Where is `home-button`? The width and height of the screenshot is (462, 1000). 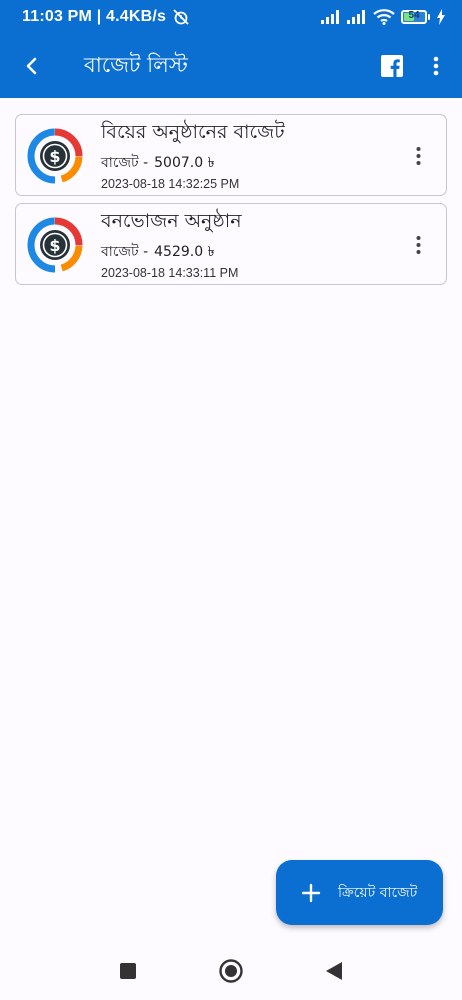
home-button is located at coordinates (231, 971).